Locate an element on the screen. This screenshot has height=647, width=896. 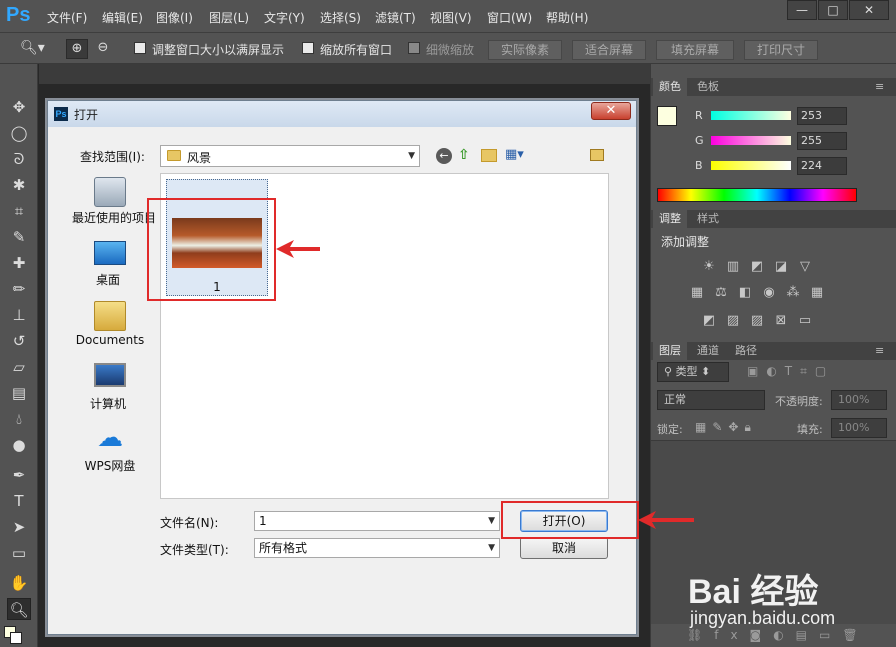
tab-color: 颜色 is located at coordinates (670, 87).